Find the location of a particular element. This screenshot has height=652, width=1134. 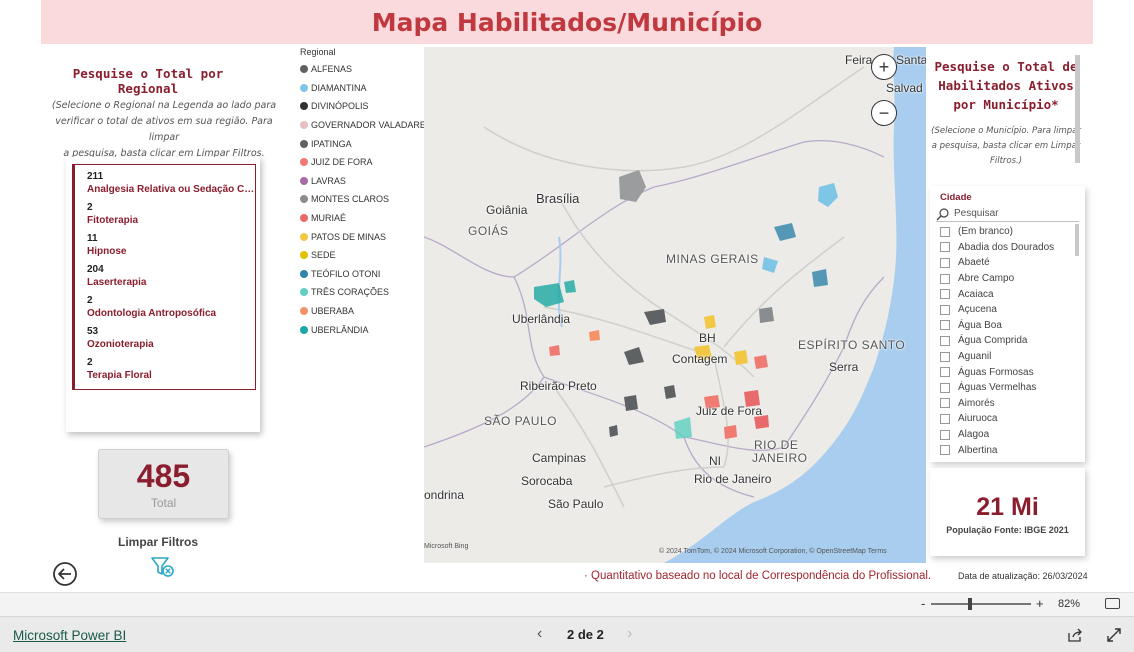

legend-item: MONTES CLAROS is located at coordinates (362, 199).